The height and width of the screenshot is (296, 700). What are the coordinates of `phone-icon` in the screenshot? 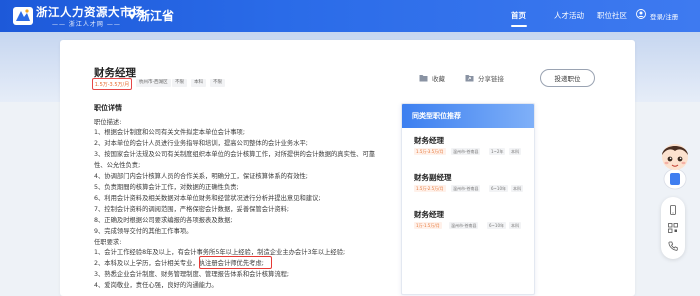 It's located at (673, 246).